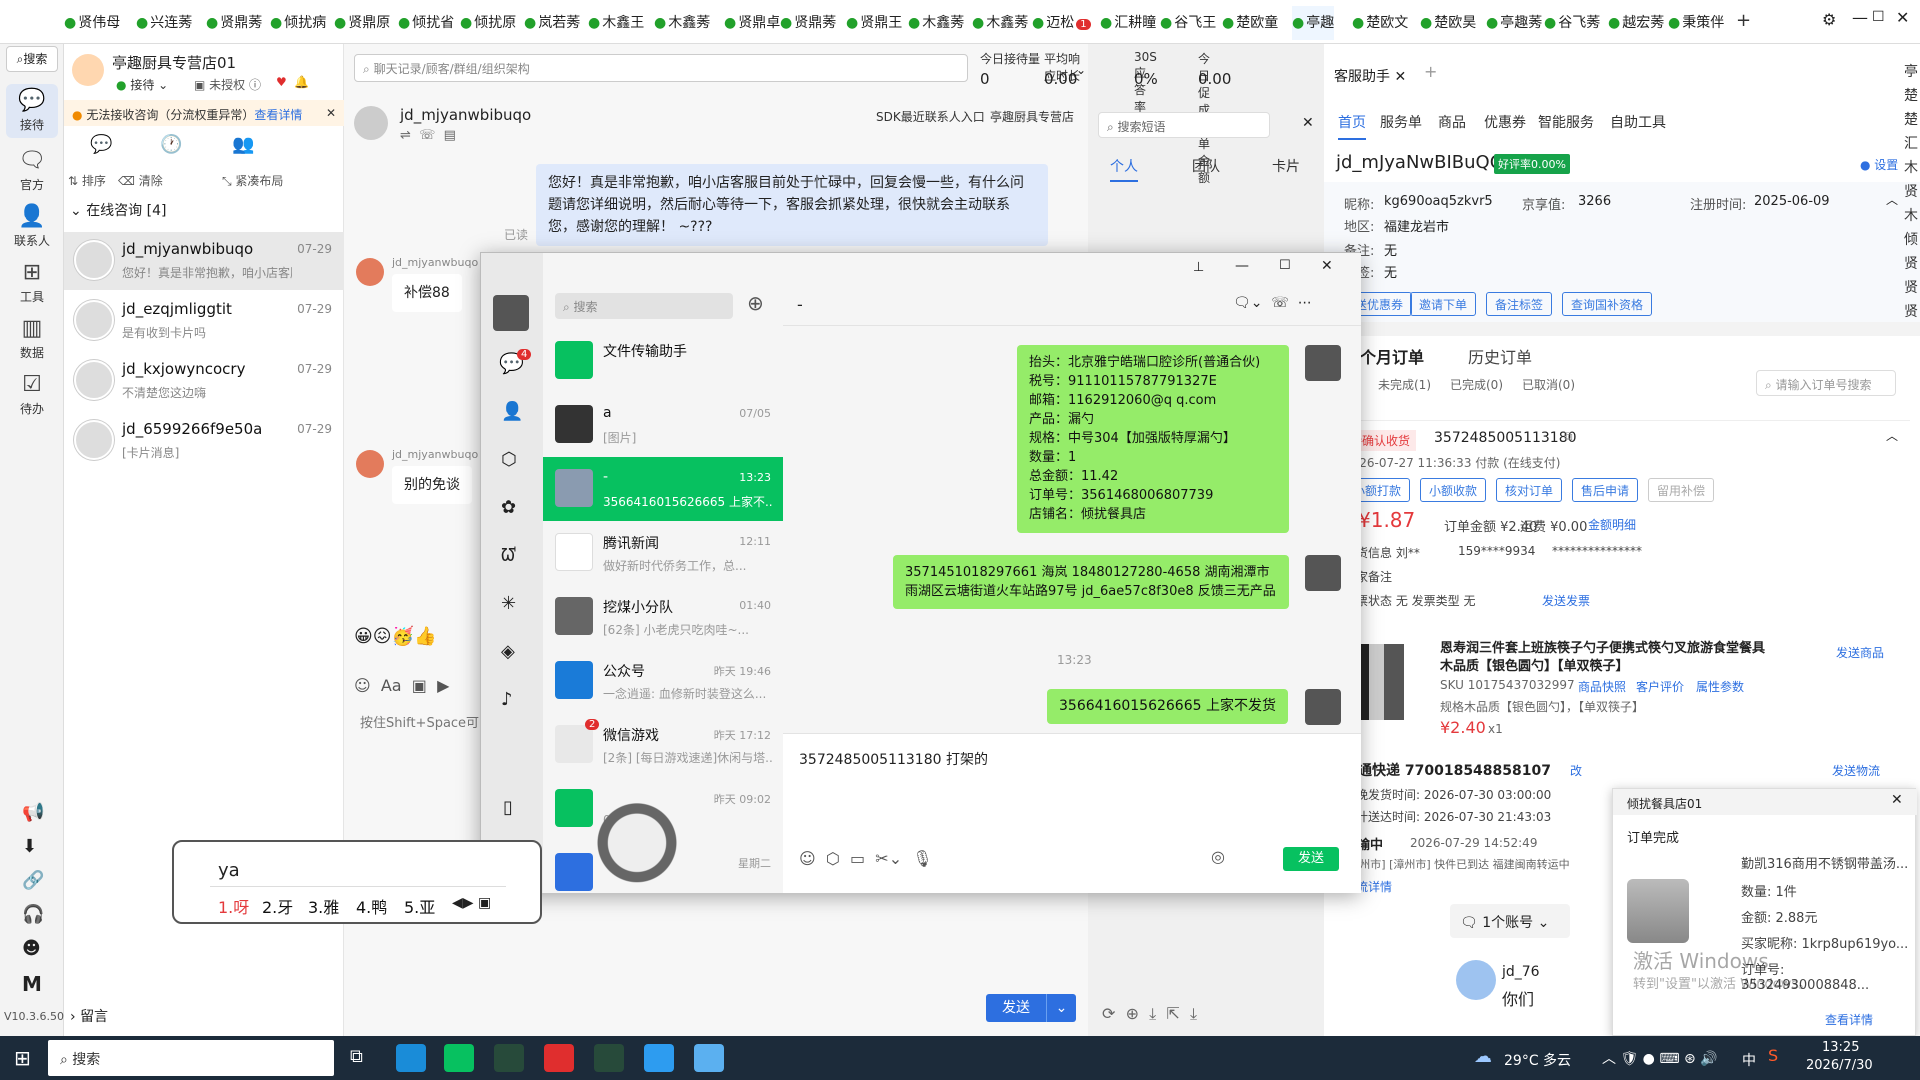 The height and width of the screenshot is (1080, 1920). Describe the element at coordinates (1448, 23) in the screenshot. I see `store-tab: ● 楚欧昊` at that location.